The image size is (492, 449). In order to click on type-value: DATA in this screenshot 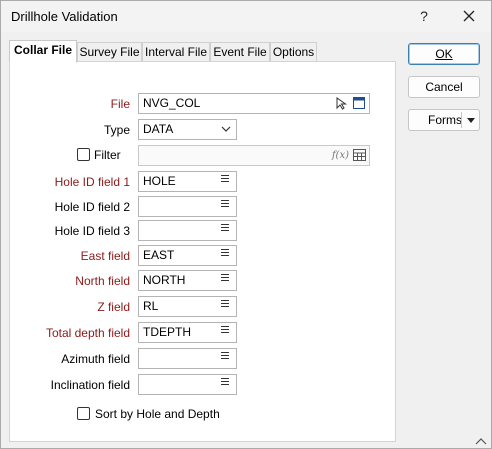, I will do `click(158, 129)`.